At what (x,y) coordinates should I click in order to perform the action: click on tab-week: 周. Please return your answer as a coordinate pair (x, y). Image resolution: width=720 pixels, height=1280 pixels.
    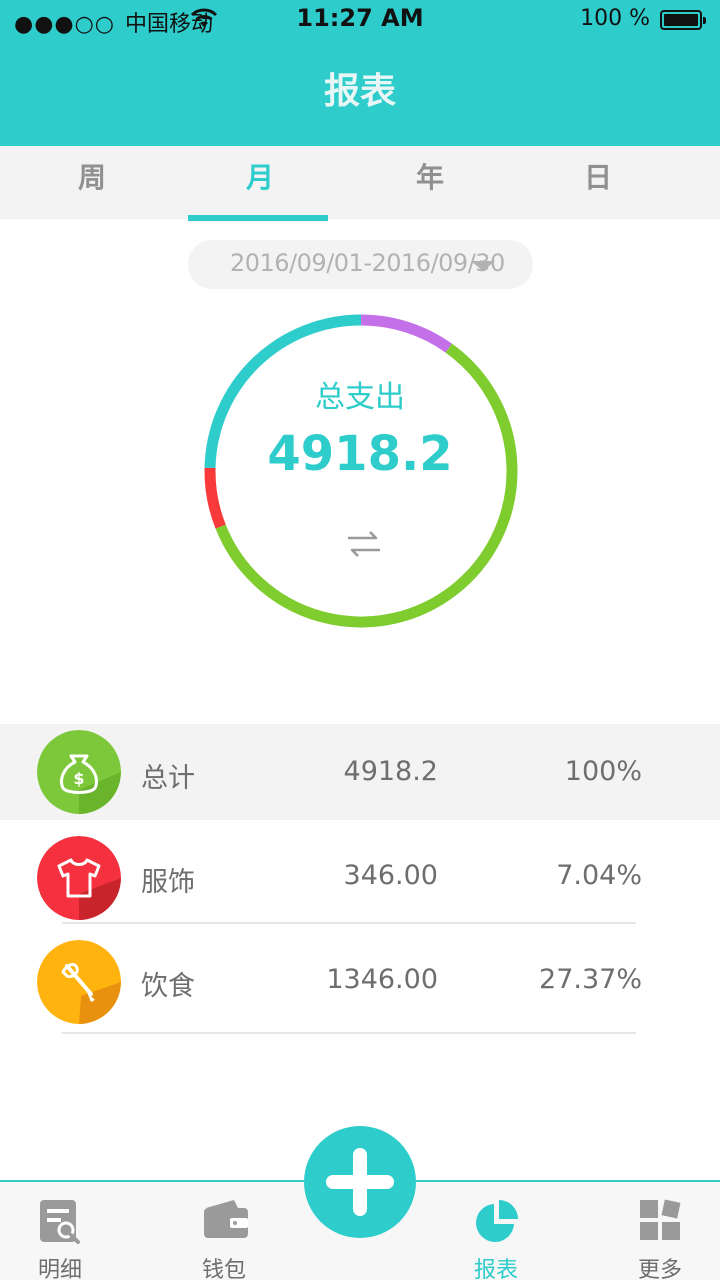
    Looking at the image, I should click on (92, 182).